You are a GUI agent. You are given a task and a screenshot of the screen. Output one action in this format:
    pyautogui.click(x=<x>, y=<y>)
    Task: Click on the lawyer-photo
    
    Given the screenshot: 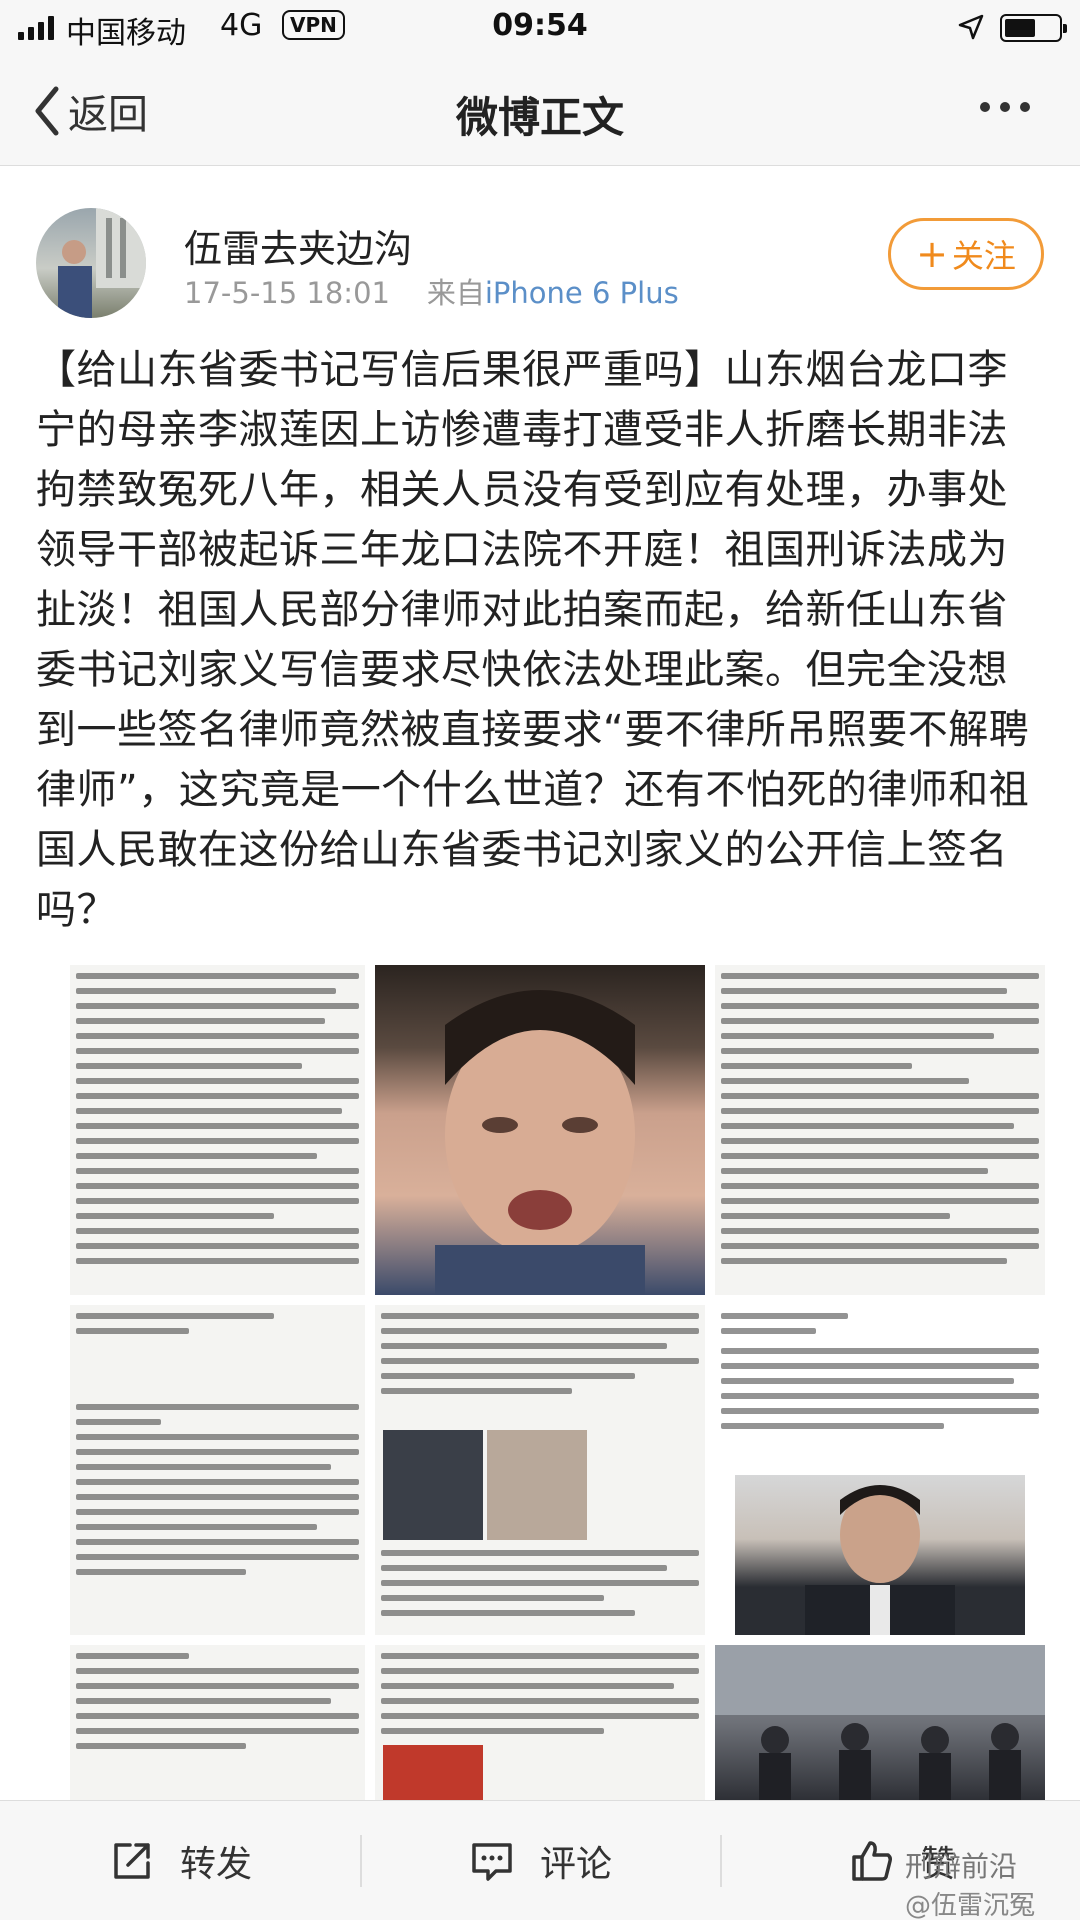 What is the action you would take?
    pyautogui.click(x=880, y=1555)
    